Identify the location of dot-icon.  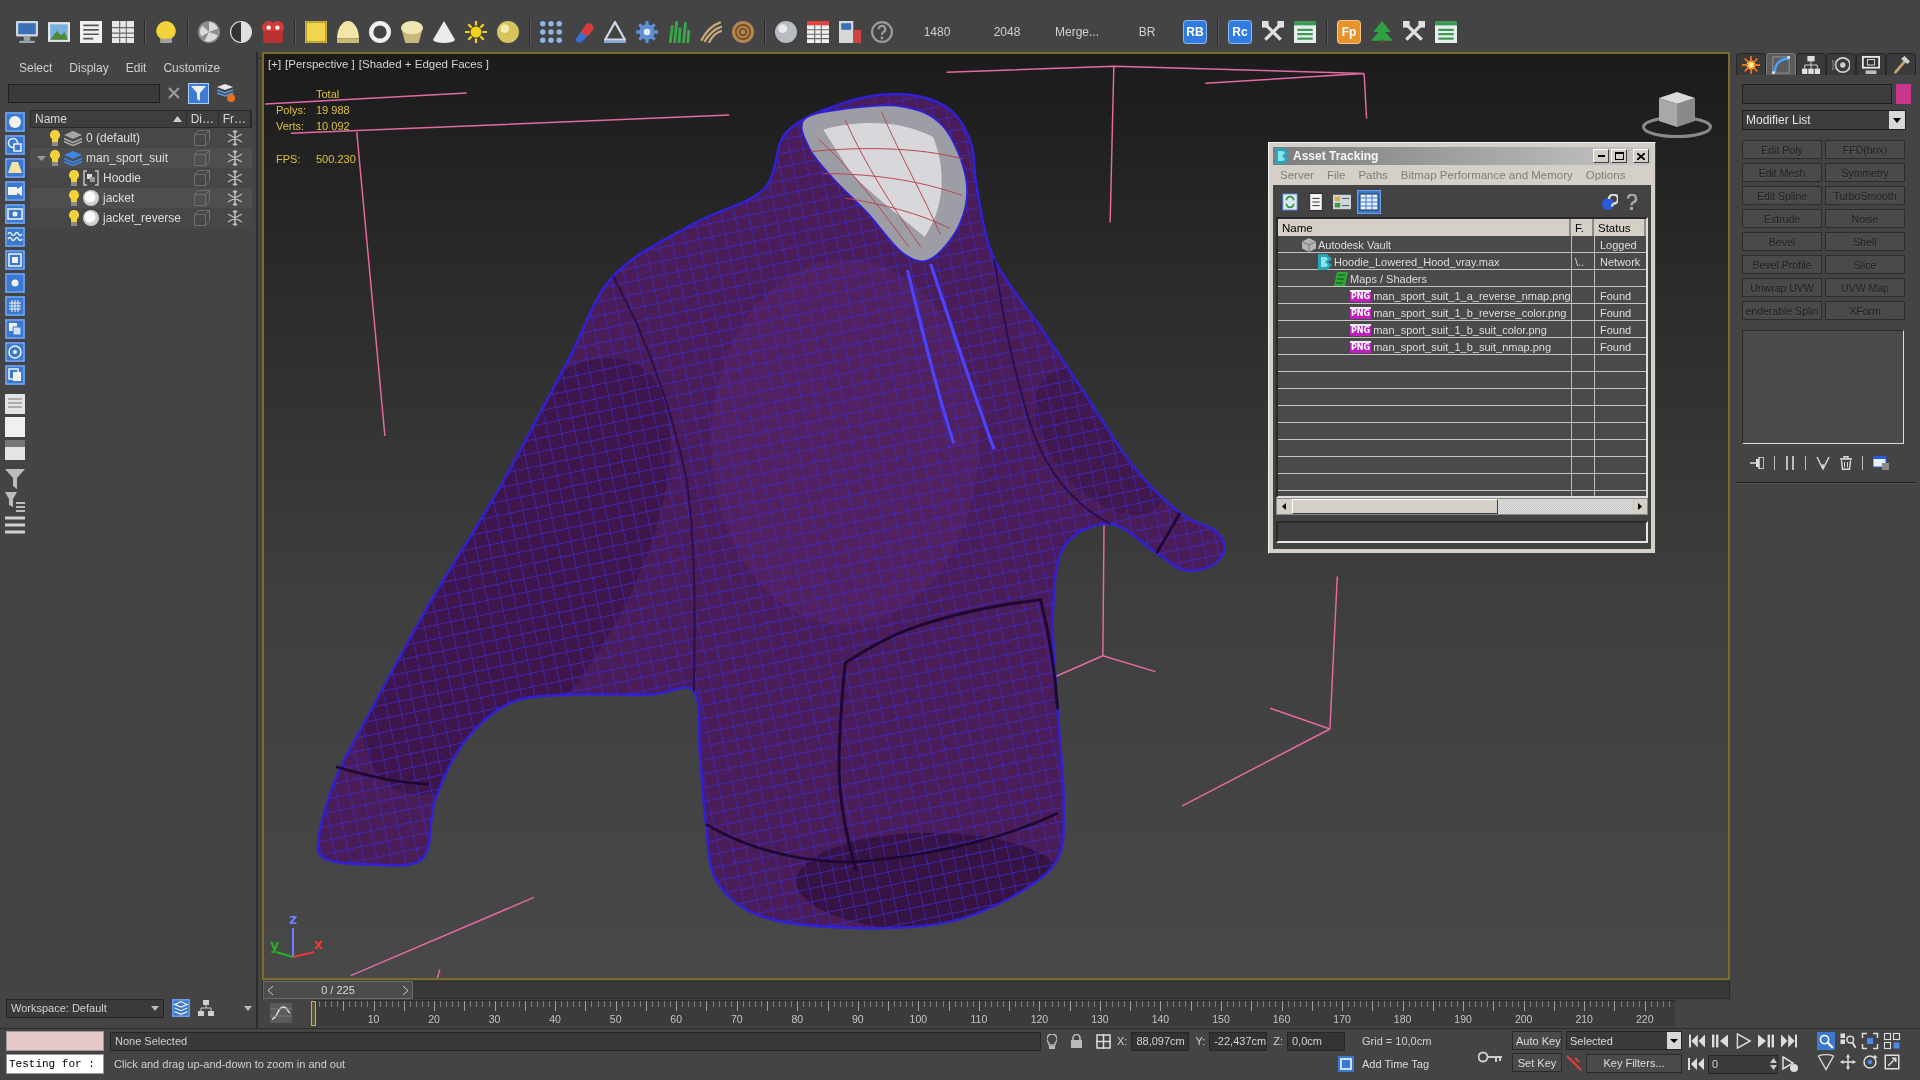
(15, 283).